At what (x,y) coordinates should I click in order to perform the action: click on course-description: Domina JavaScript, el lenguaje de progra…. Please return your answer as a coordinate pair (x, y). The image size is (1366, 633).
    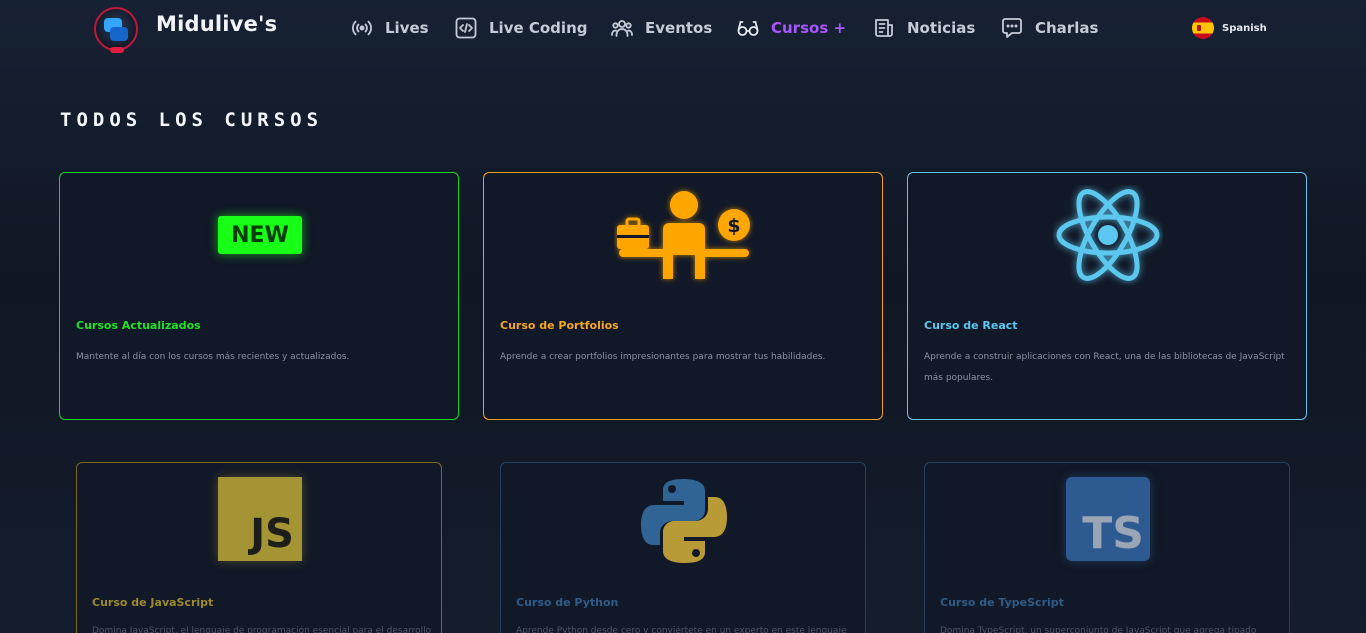
    Looking at the image, I should click on (262, 629).